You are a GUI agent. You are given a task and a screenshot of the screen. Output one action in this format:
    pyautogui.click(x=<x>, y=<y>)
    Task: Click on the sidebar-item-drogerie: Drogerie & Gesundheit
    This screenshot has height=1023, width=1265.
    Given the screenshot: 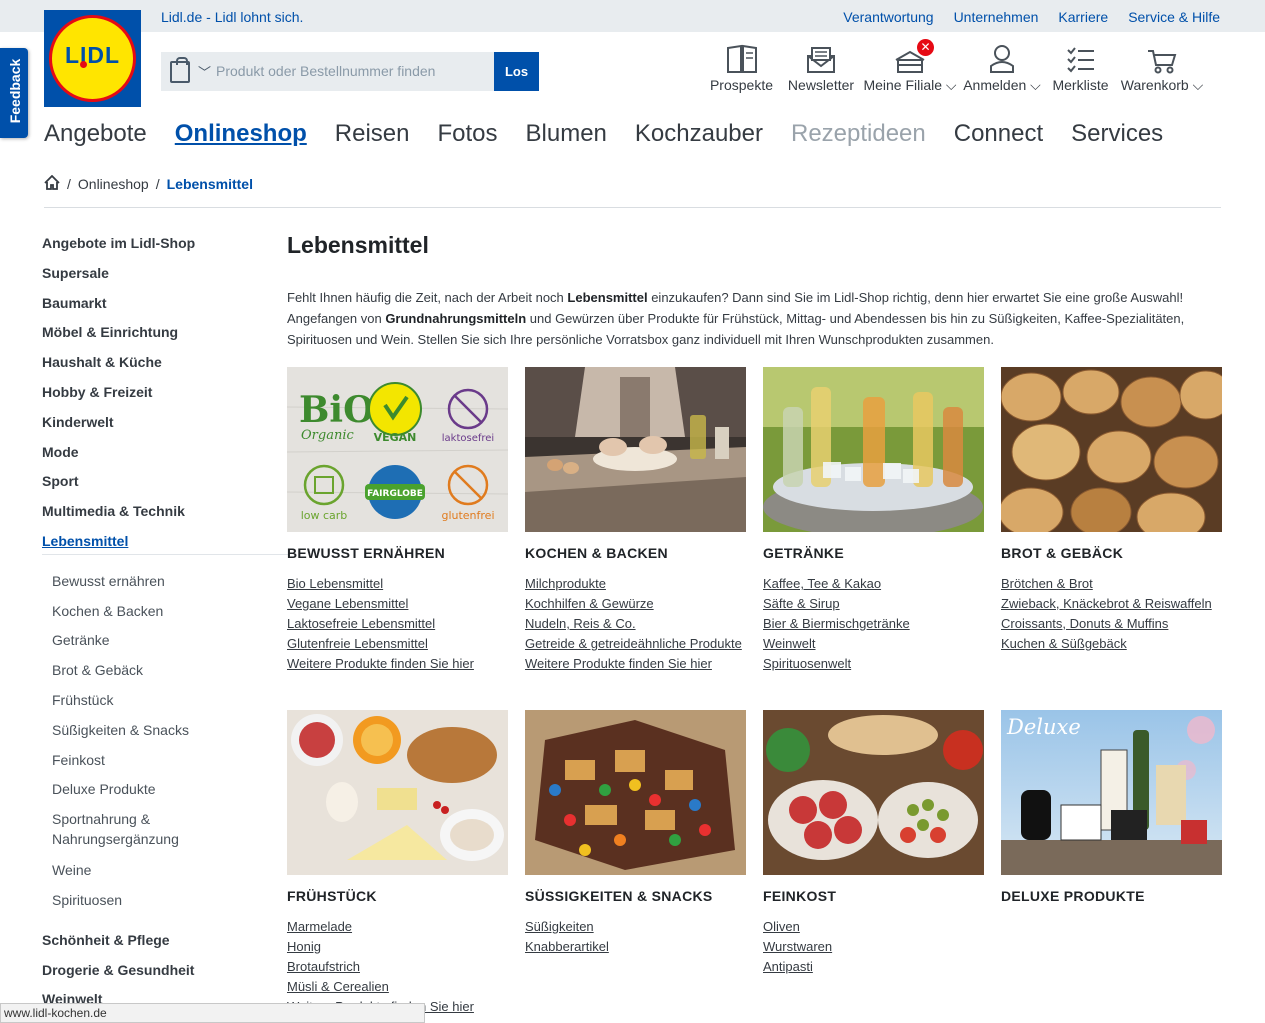 What is the action you would take?
    pyautogui.click(x=150, y=975)
    